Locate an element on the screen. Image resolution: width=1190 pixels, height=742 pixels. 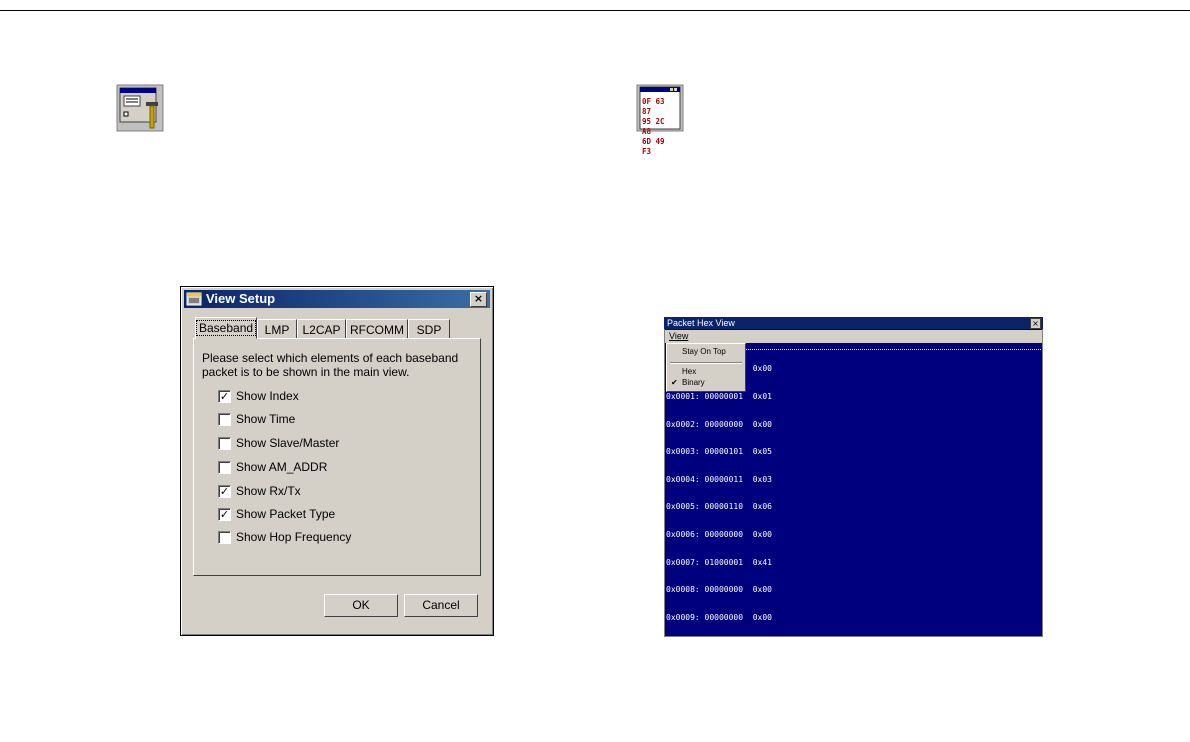
option-label: Show Slave/Master is located at coordinates (288, 443).